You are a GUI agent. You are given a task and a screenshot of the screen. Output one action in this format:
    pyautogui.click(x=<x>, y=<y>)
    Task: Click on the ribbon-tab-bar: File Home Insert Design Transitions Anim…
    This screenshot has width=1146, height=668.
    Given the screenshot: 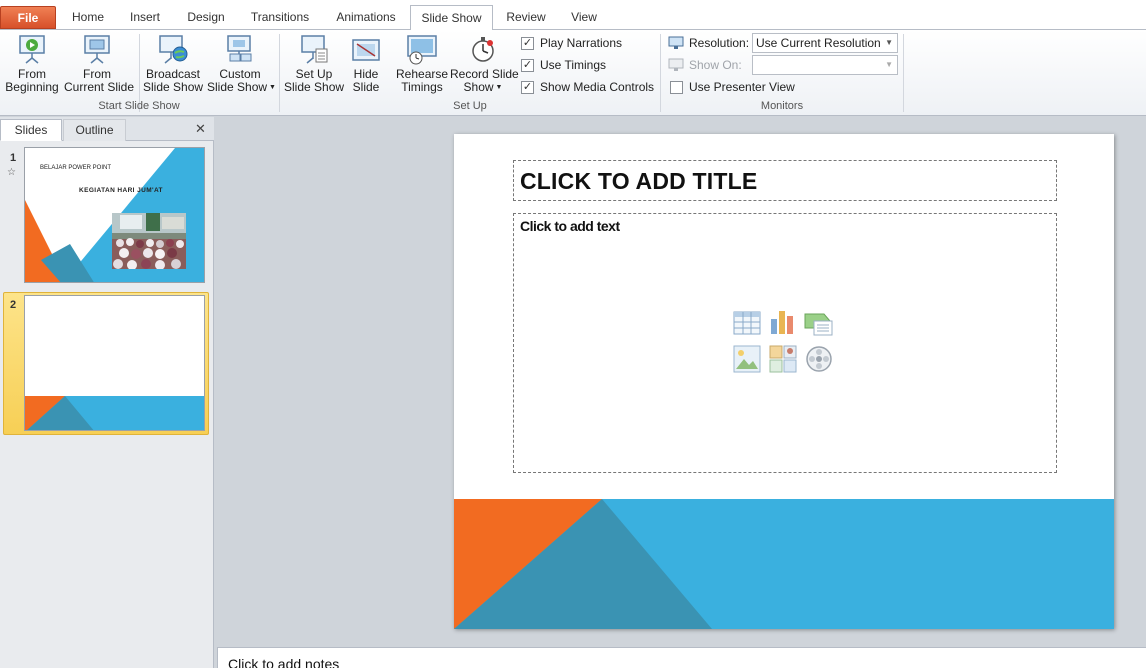 What is the action you would take?
    pyautogui.click(x=573, y=15)
    